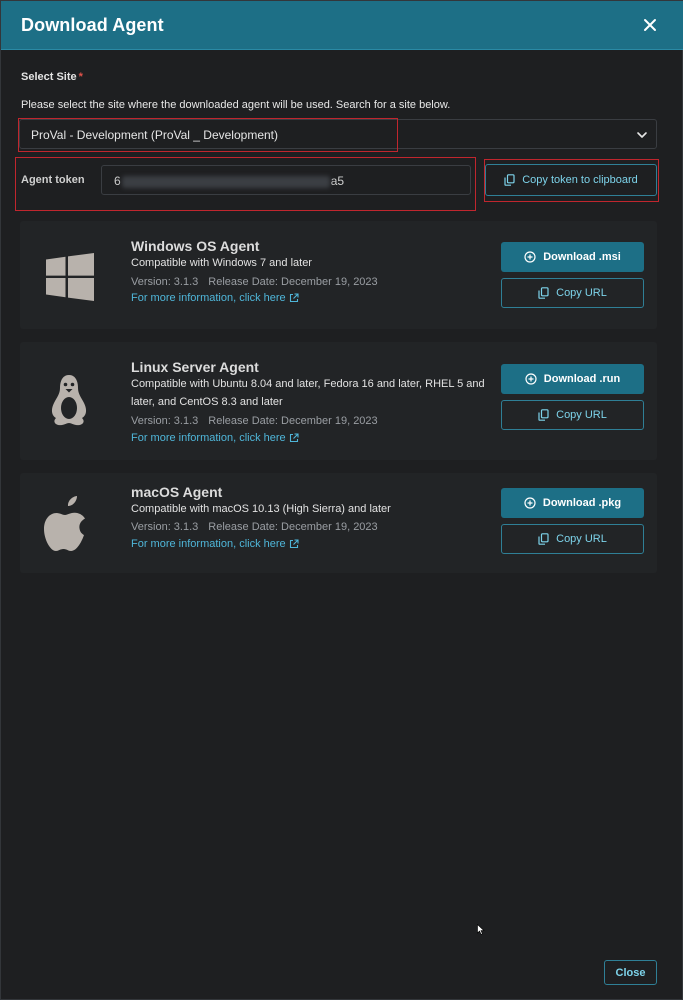 This screenshot has width=683, height=1000. I want to click on agent-token-field: 6 a5, so click(286, 180).